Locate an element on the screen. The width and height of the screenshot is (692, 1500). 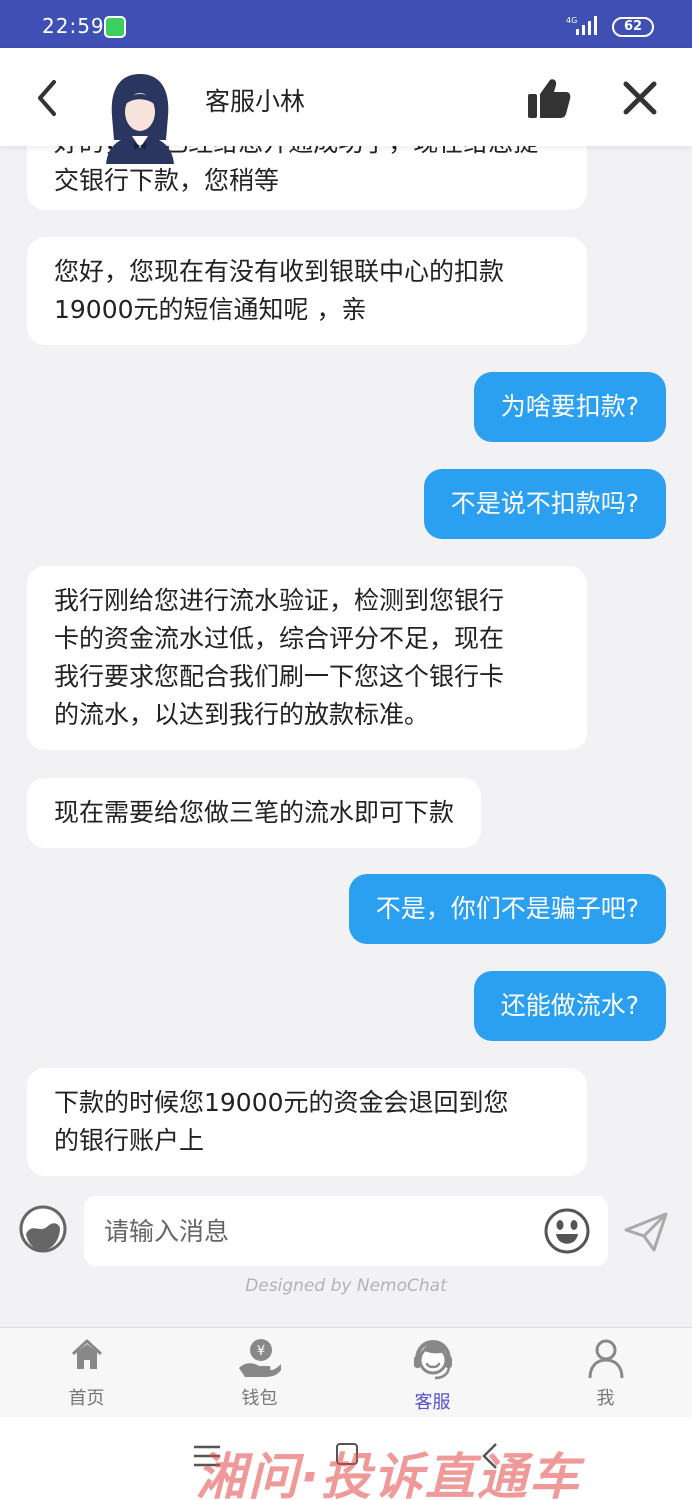
page-title: 客服小林 is located at coordinates (255, 101).